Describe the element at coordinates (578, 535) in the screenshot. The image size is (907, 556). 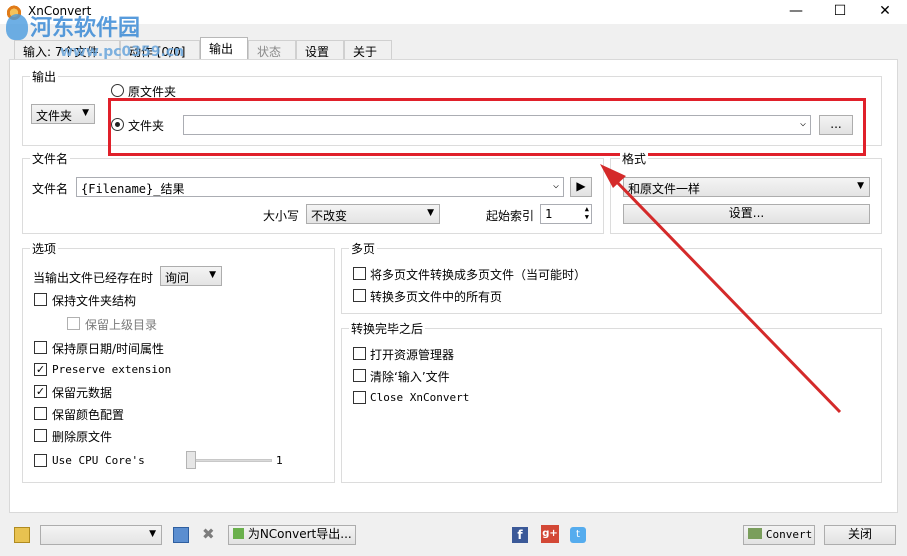
I see `twitter-icon: t` at that location.